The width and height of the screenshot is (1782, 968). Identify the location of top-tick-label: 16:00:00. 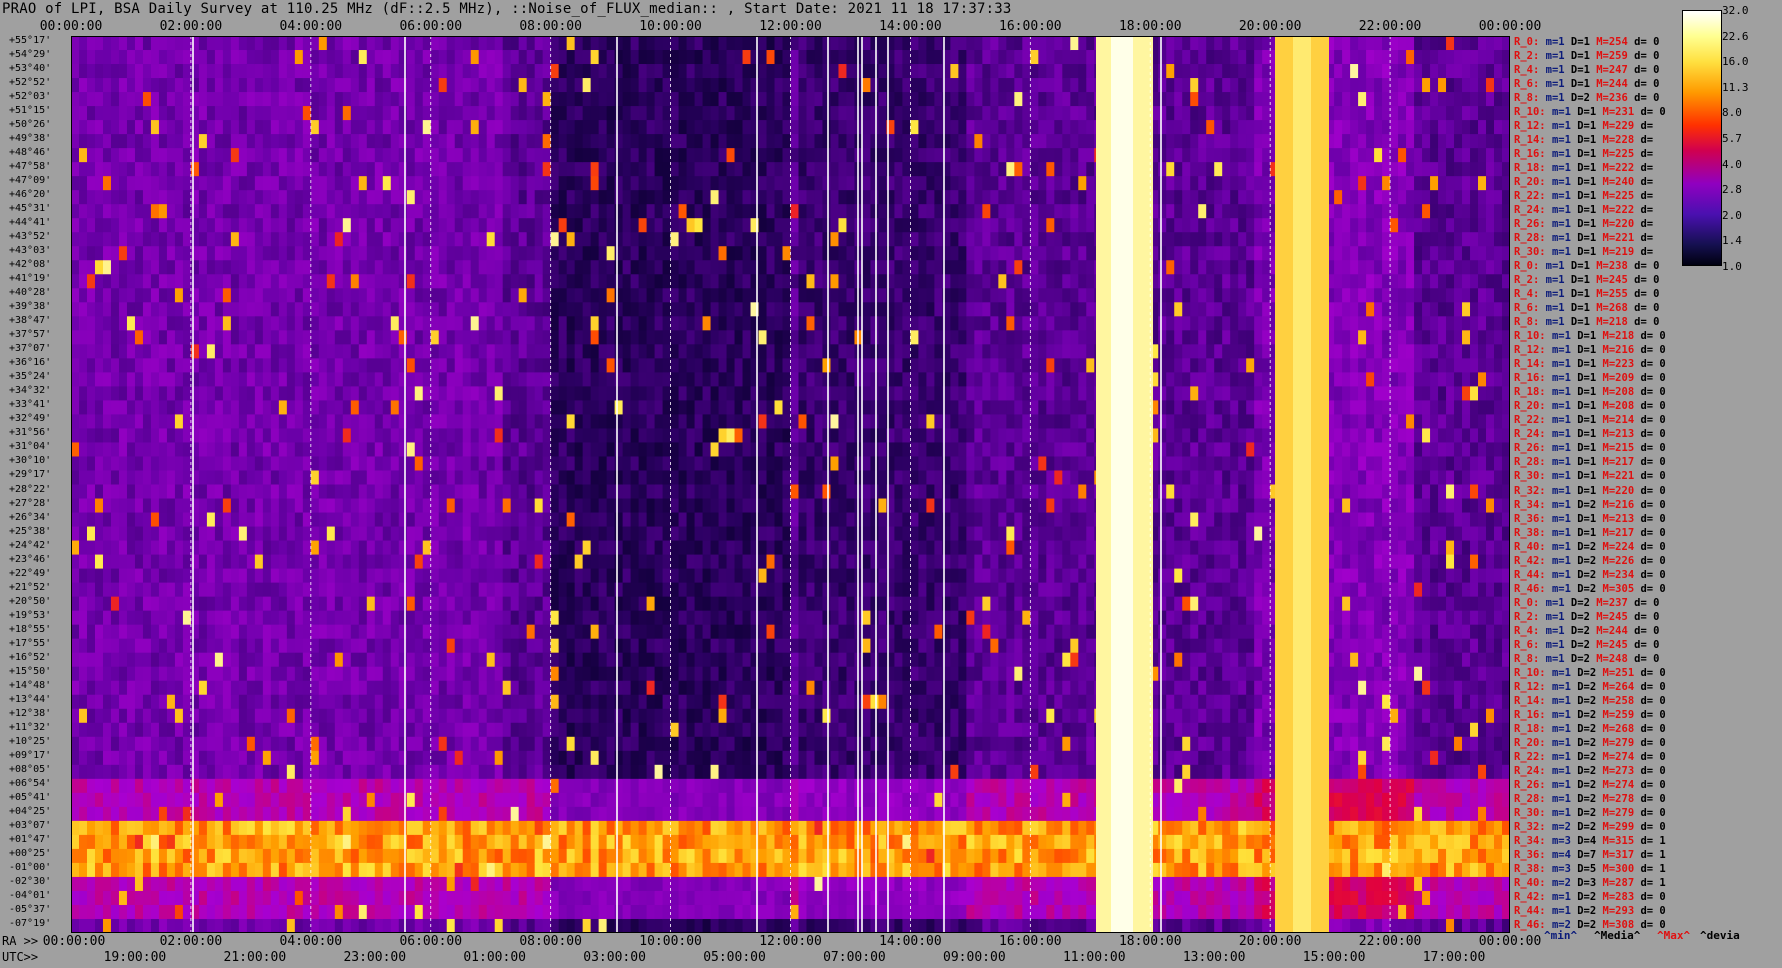
(1030, 26).